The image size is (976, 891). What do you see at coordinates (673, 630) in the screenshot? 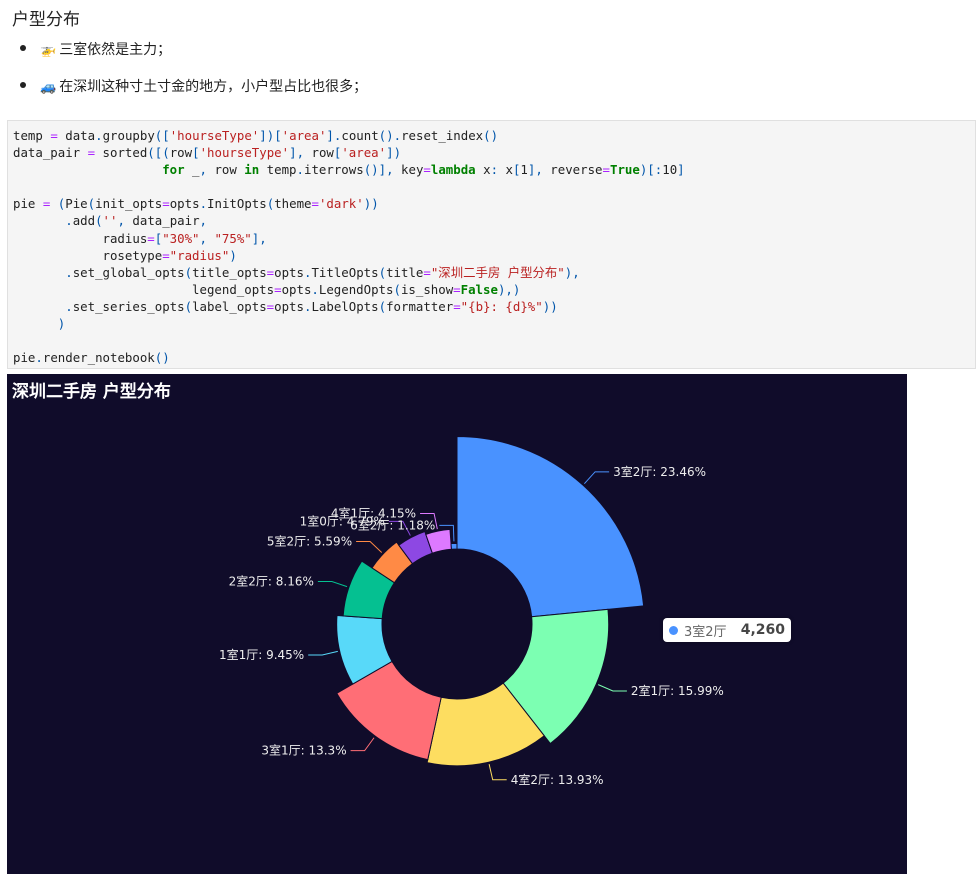
I see `tooltip-dot-icon` at bounding box center [673, 630].